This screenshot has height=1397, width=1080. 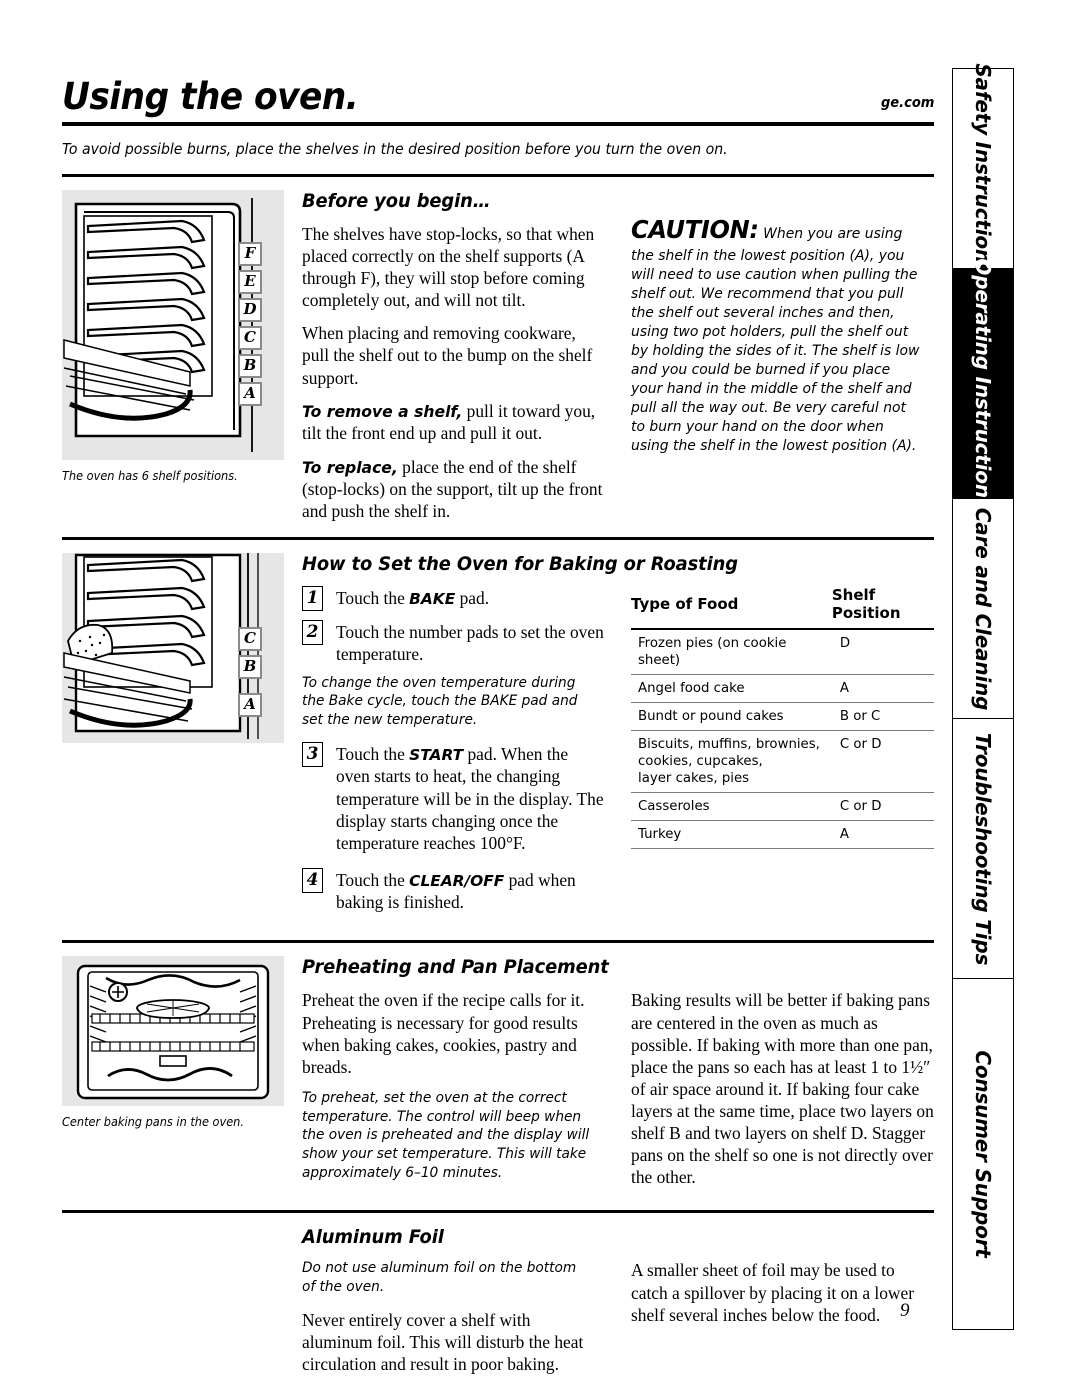 I want to click on header-rule, so click(x=498, y=124).